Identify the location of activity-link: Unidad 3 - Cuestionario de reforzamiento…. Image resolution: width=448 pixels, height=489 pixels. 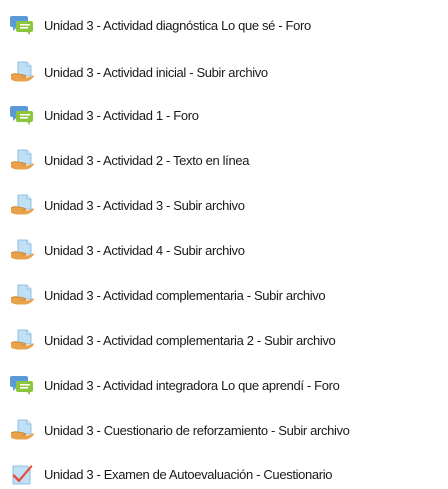
(197, 430).